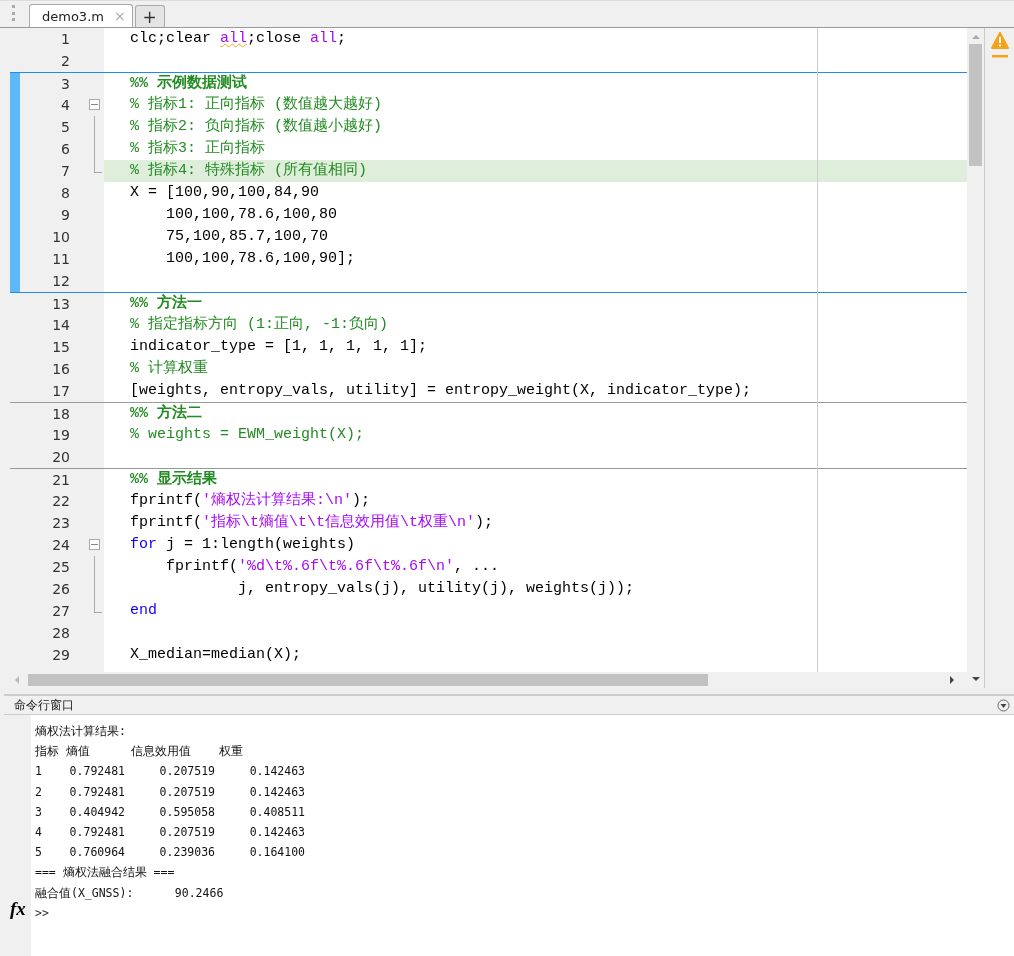  What do you see at coordinates (259, 325) in the screenshot?
I see `code-line: % 指定指标方向 (1:正向, -1:负向)` at bounding box center [259, 325].